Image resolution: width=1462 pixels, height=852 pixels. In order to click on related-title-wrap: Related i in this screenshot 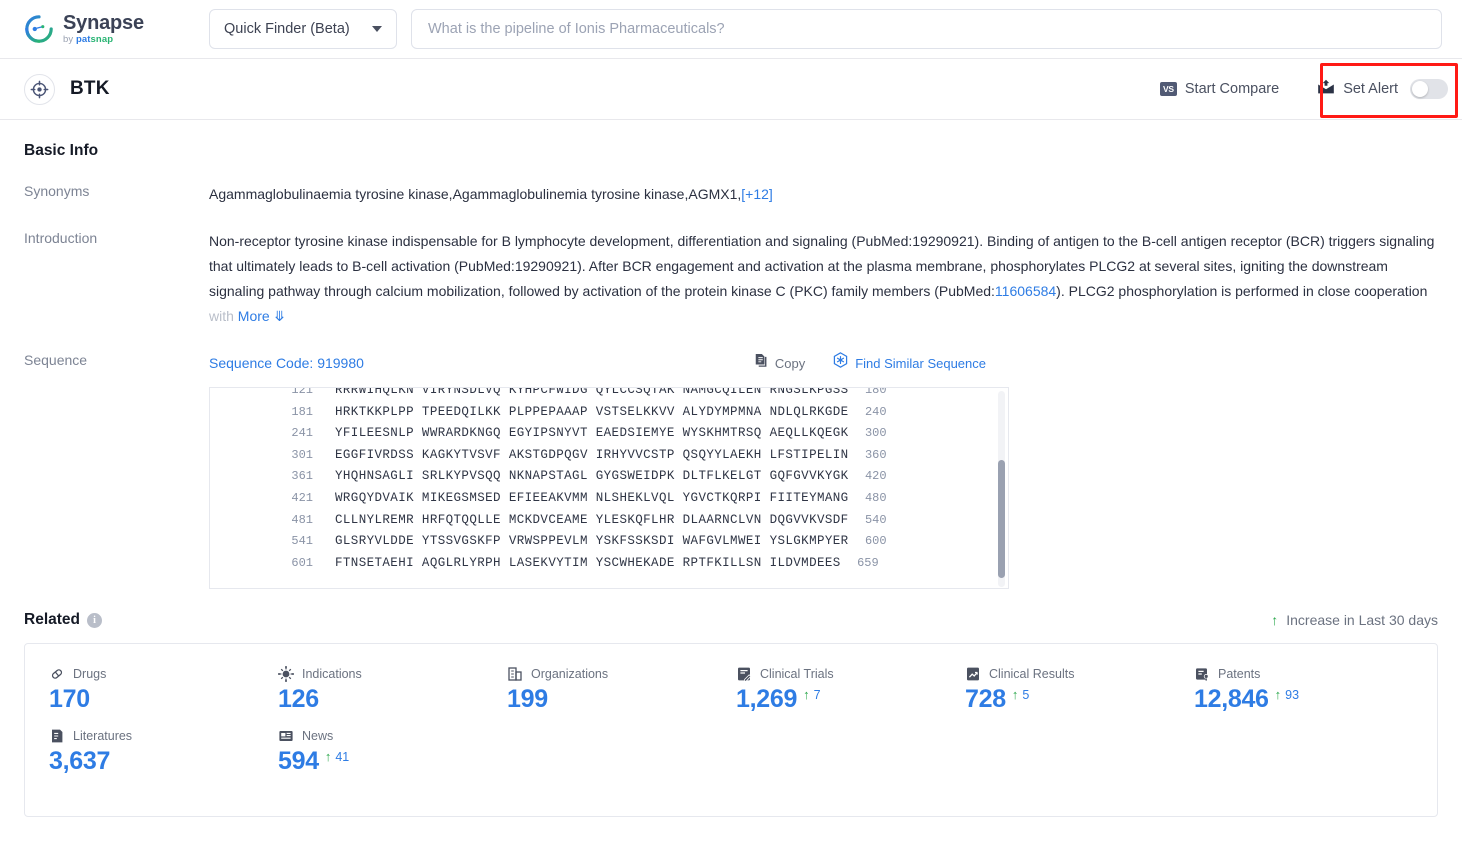, I will do `click(63, 620)`.